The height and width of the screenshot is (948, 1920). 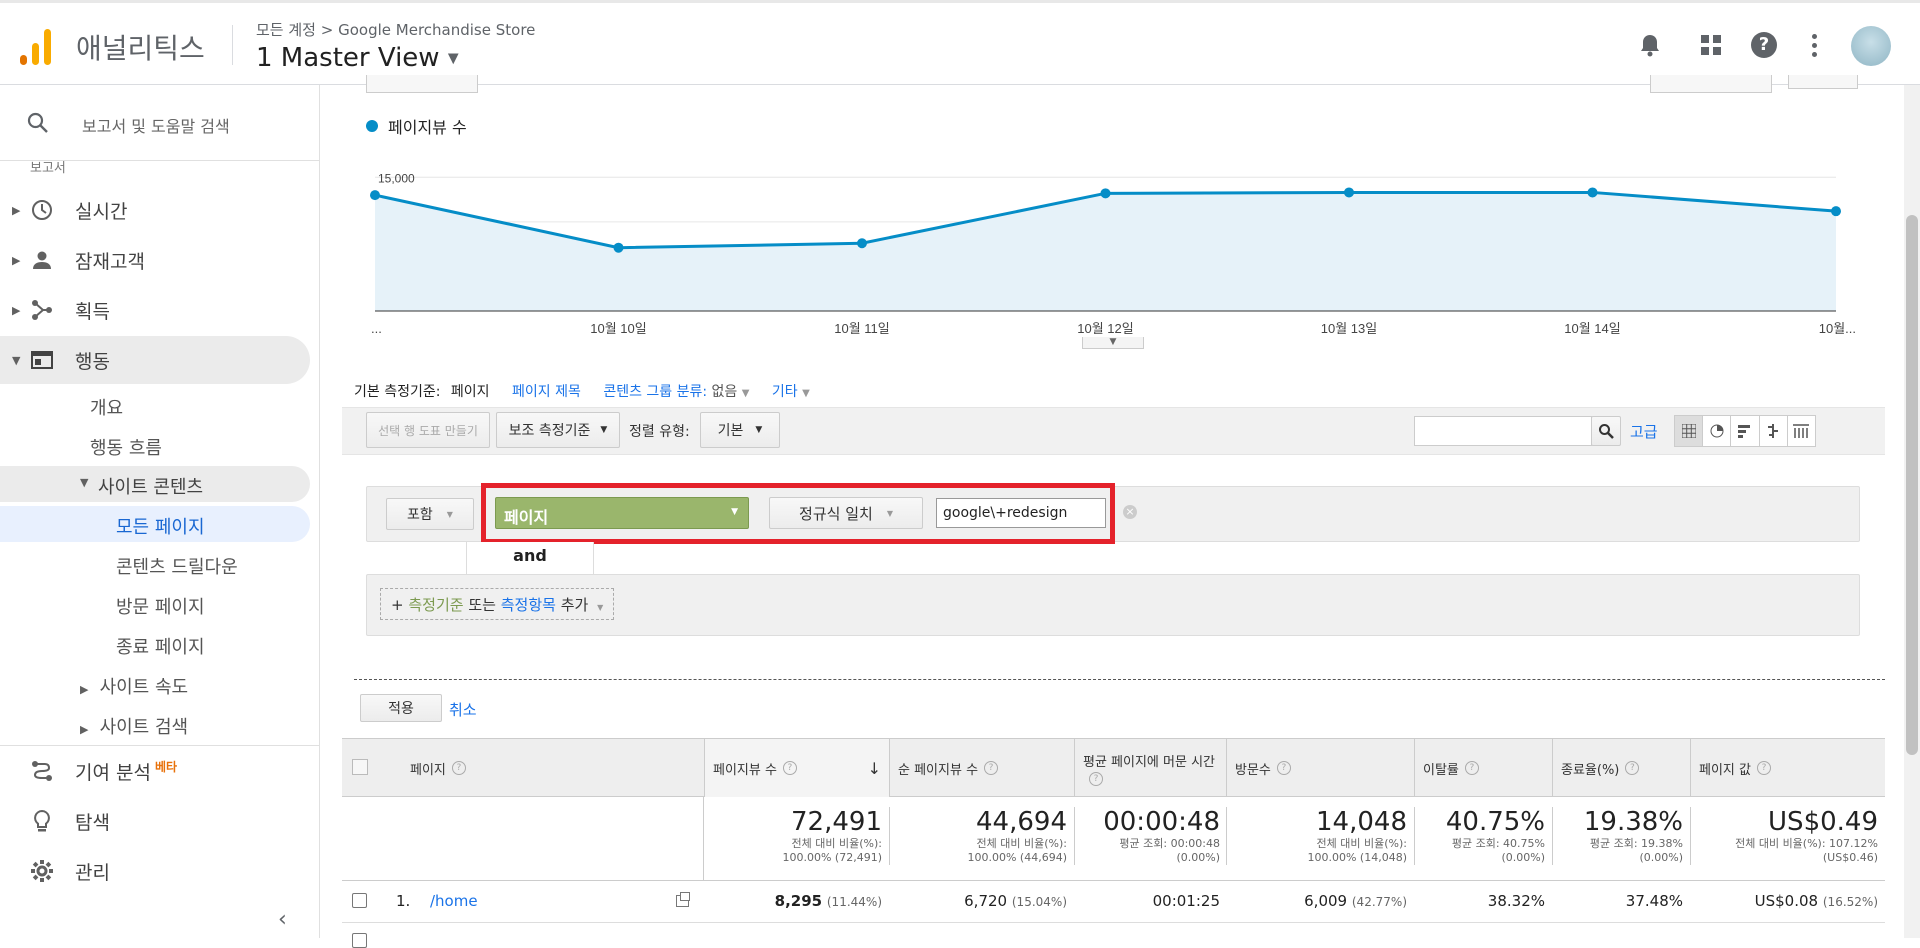 What do you see at coordinates (155, 210) in the screenshot?
I see `sidebar-item-realtime: ▶ 실시간` at bounding box center [155, 210].